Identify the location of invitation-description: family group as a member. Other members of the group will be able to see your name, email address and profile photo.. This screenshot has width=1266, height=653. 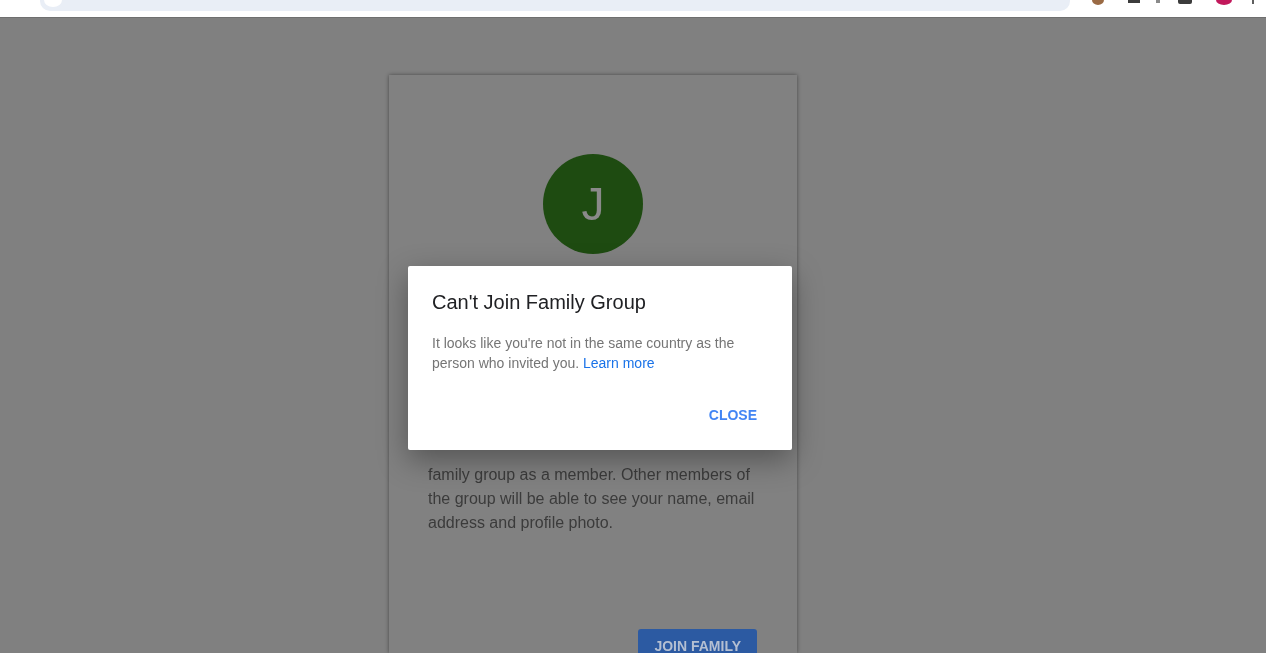
(592, 499).